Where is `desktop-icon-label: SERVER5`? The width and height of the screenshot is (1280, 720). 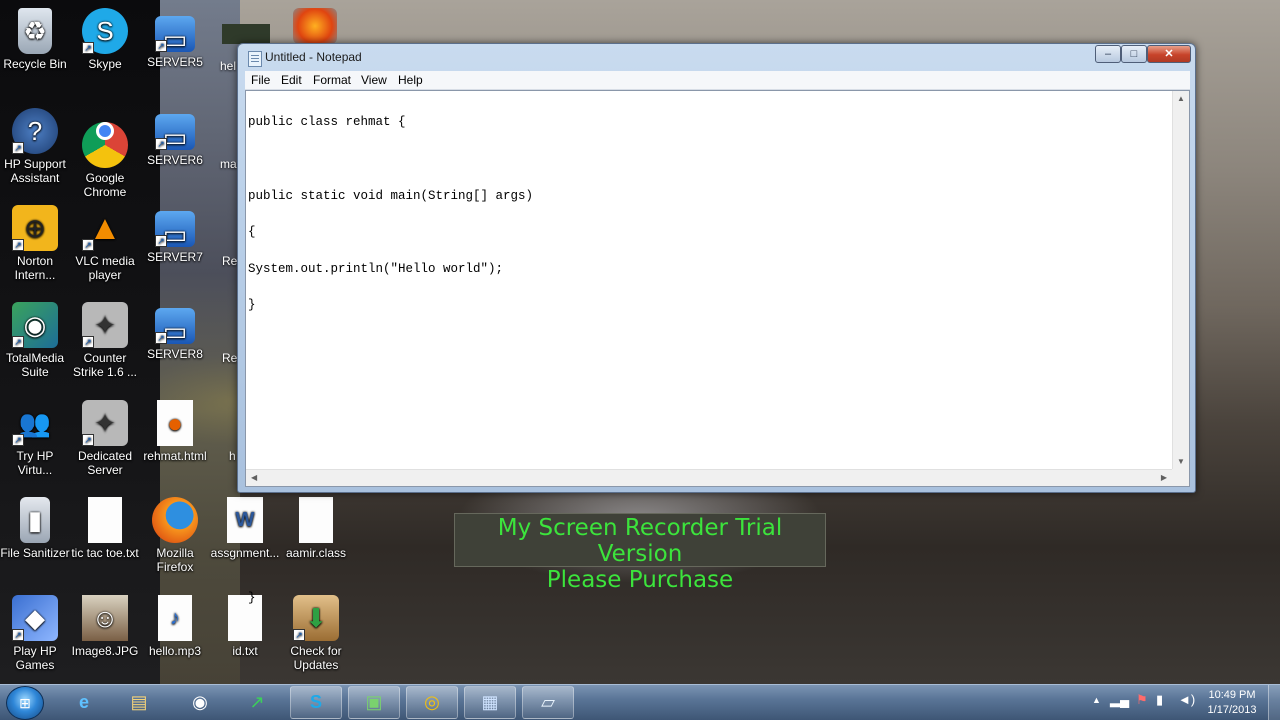 desktop-icon-label: SERVER5 is located at coordinates (175, 62).